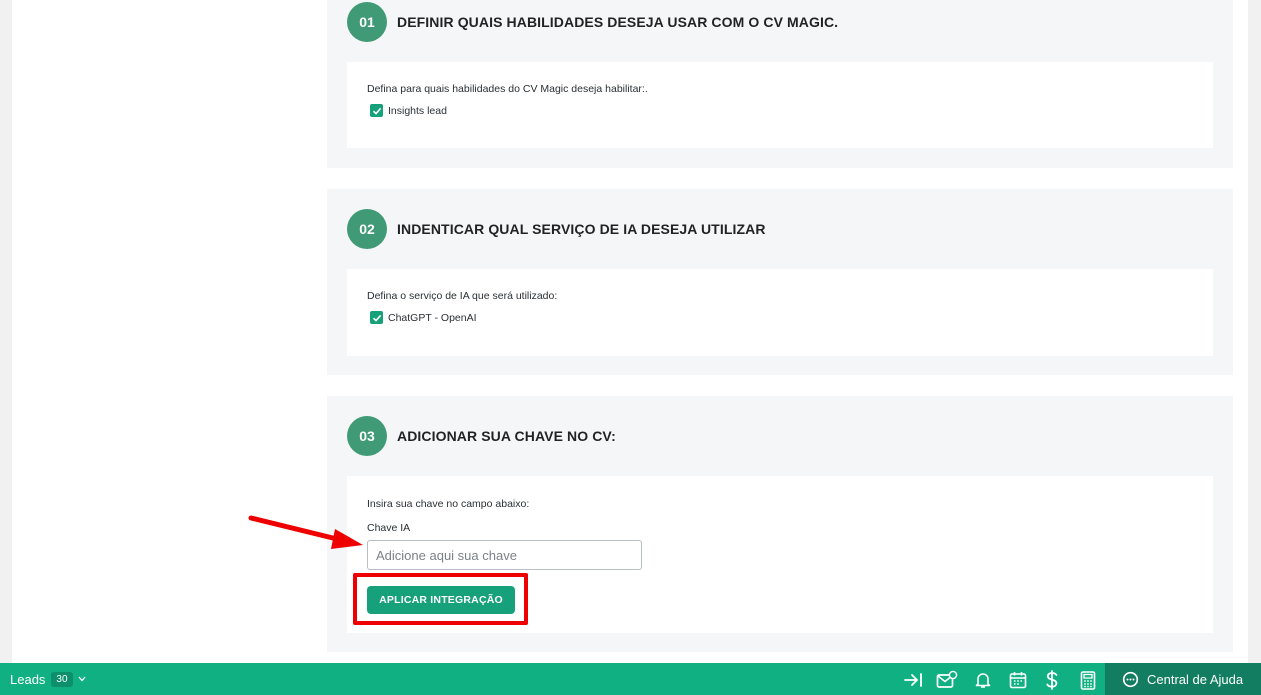 The width and height of the screenshot is (1261, 695). Describe the element at coordinates (82, 679) in the screenshot. I see `chevron-down-icon` at that location.